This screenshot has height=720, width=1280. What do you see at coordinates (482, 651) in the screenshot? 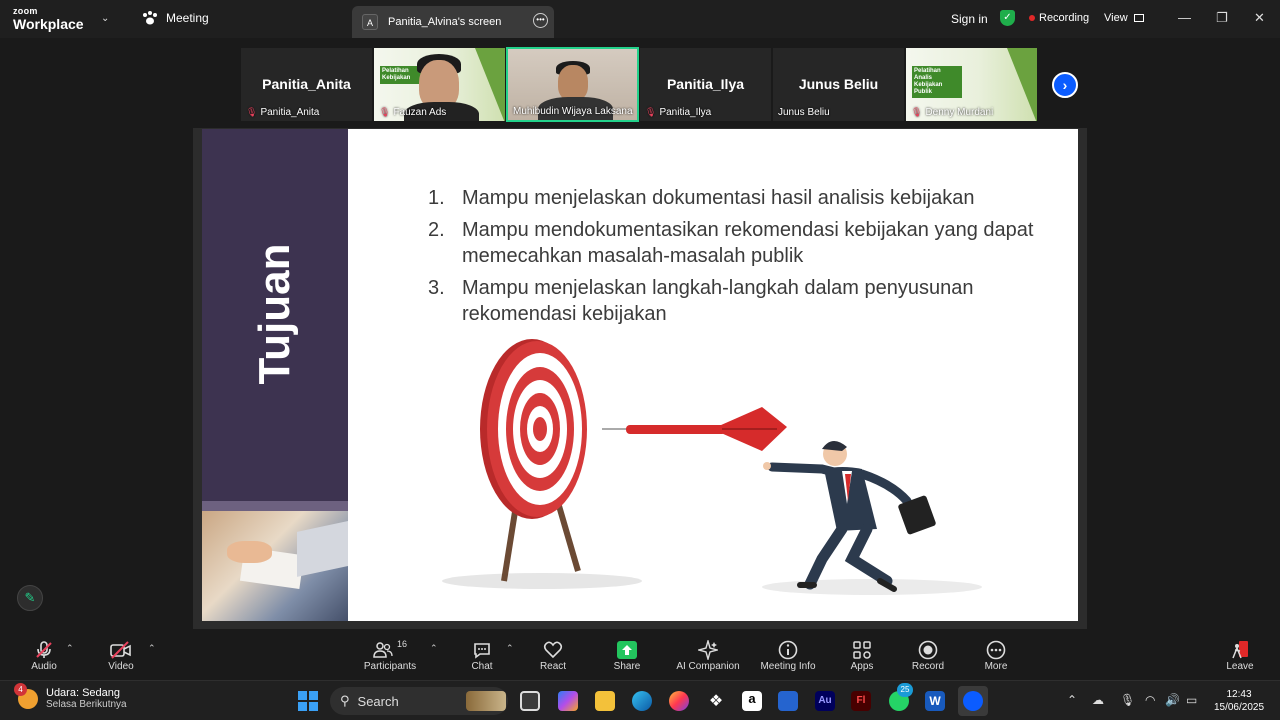
I see `chat-icon` at bounding box center [482, 651].